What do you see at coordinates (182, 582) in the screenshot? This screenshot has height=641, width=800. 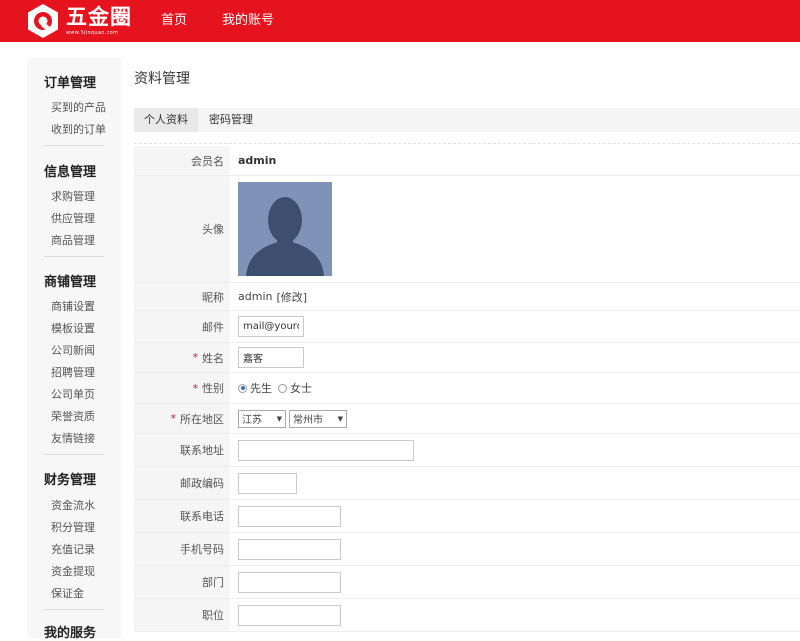 I see `department-label: 部门` at bounding box center [182, 582].